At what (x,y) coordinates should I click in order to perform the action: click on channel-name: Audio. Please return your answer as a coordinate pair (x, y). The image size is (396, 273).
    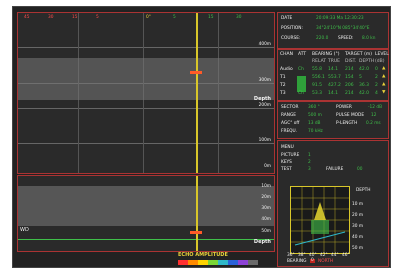
    Looking at the image, I should click on (286, 69).